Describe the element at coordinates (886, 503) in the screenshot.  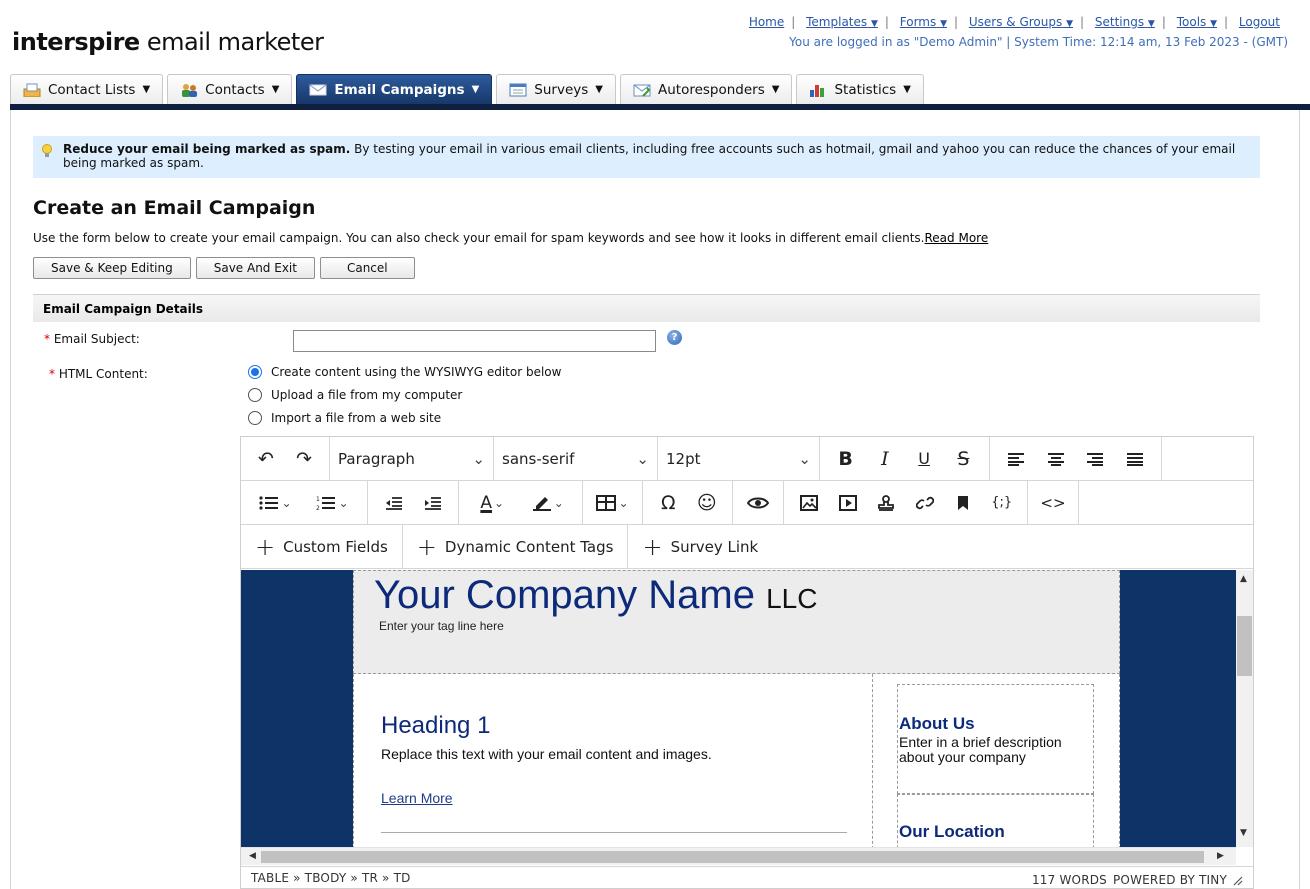
I see `stamp-icon` at that location.